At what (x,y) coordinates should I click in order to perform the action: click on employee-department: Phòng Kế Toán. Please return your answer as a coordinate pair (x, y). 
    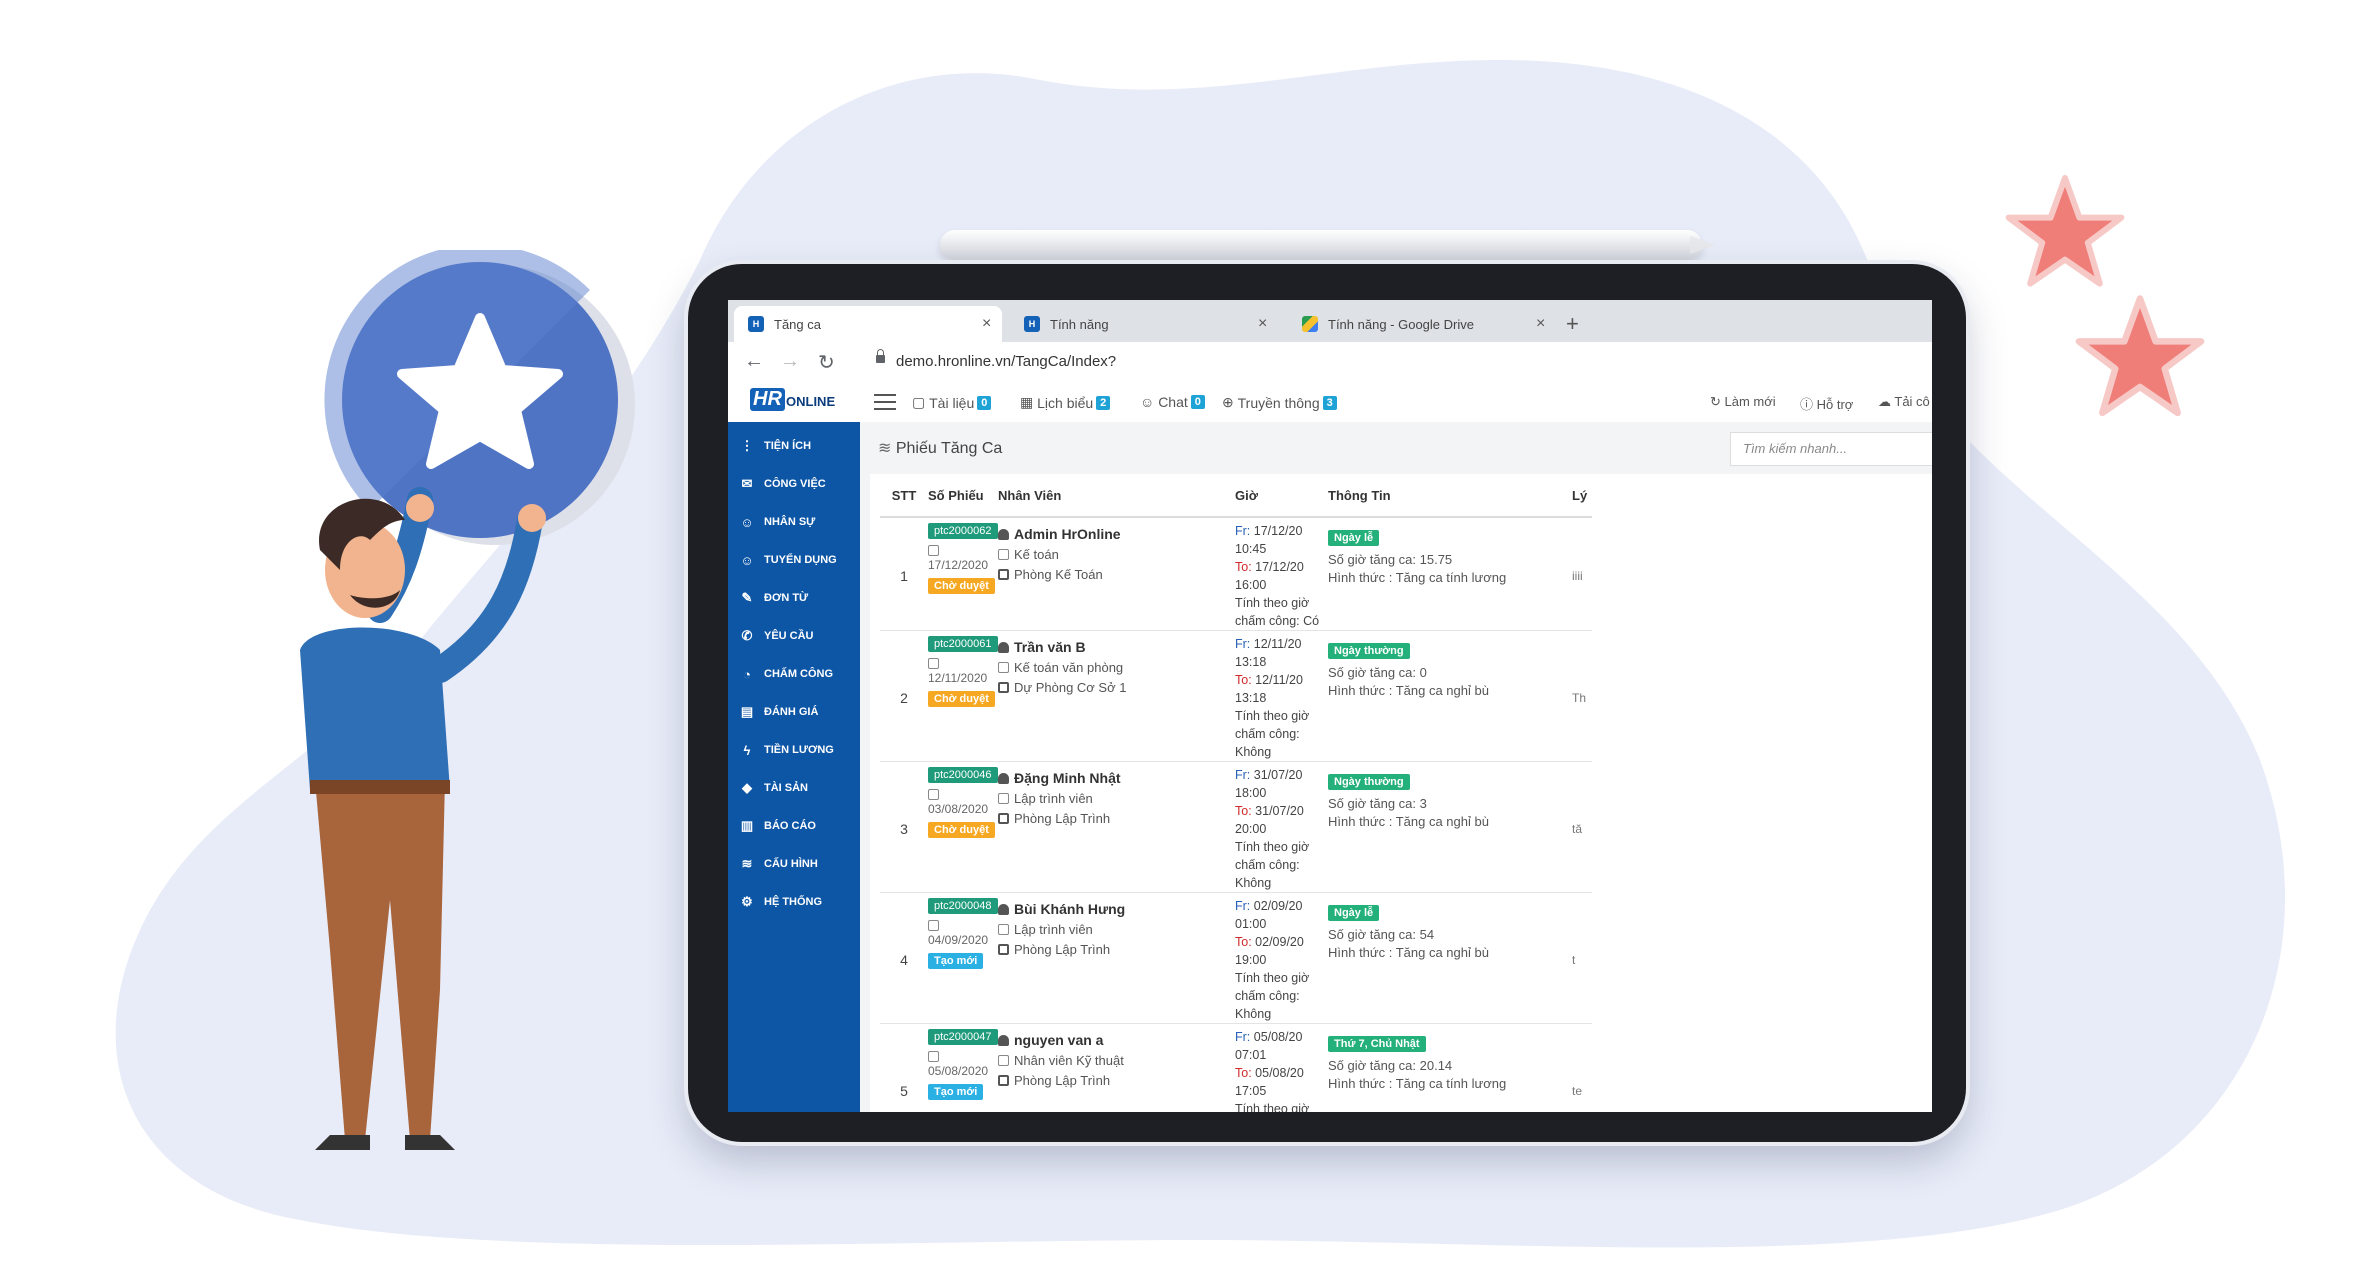
    Looking at the image, I should click on (1116, 574).